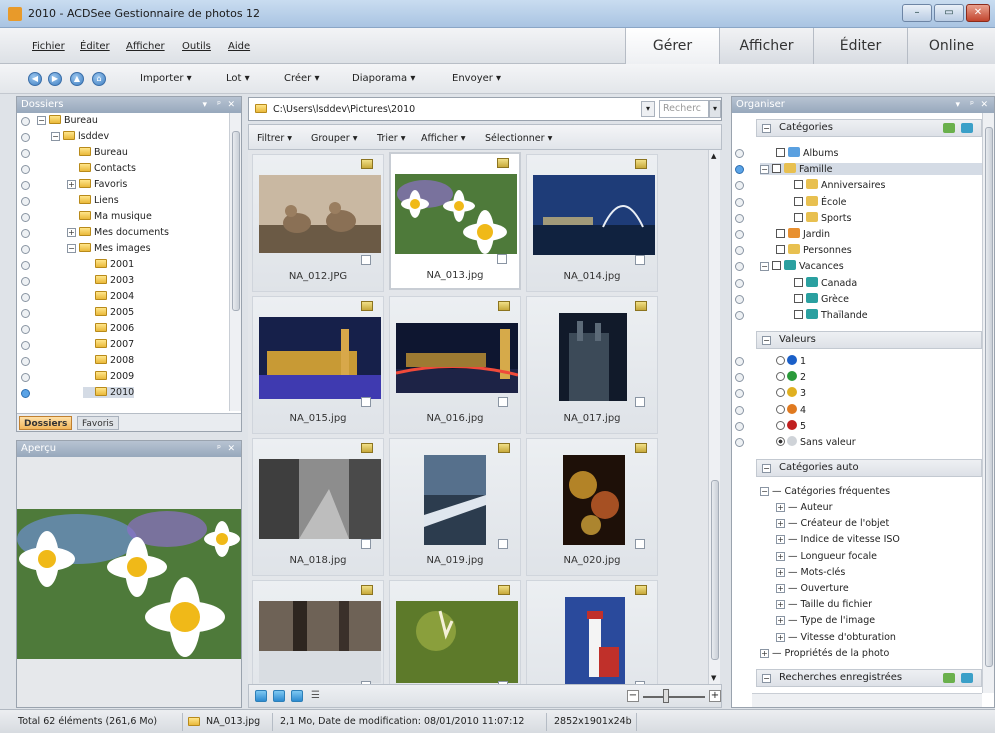 The height and width of the screenshot is (733, 995). Describe the element at coordinates (989, 397) in the screenshot. I see `organizer-scroll-thumb` at that location.